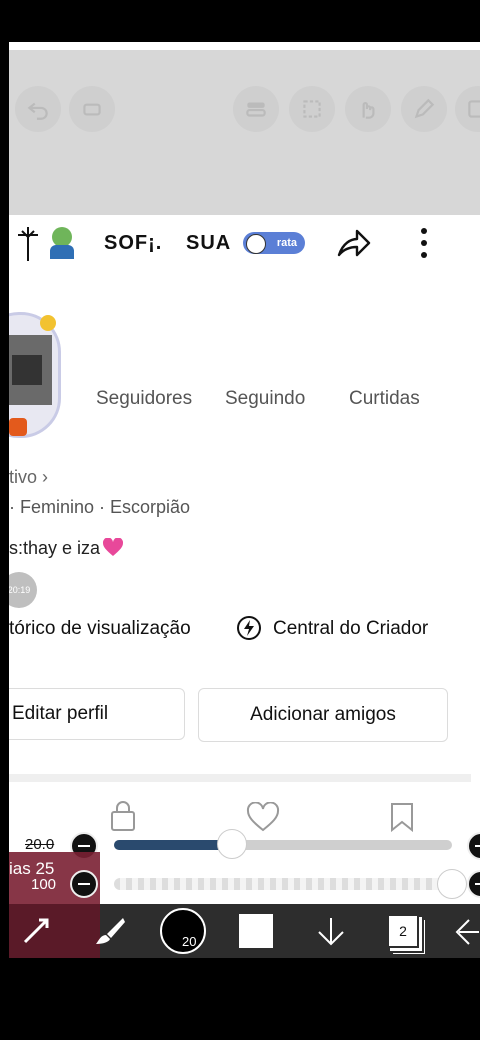 This screenshot has width=480, height=1040. I want to click on editor-bottom-bar: 20 2, so click(244, 931).